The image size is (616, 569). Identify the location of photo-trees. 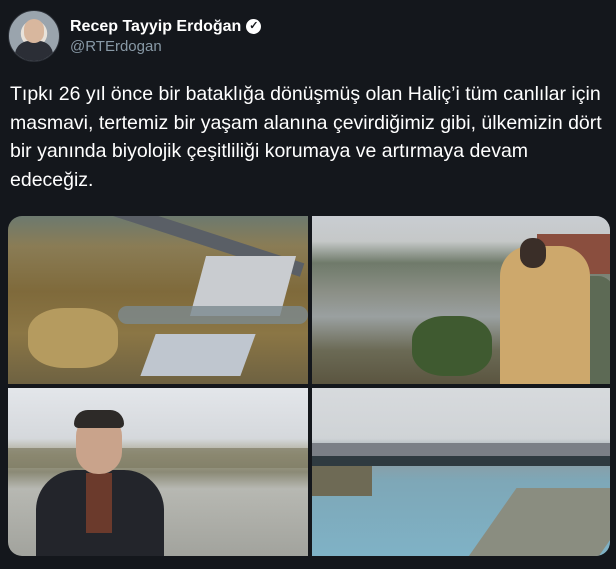
(452, 346).